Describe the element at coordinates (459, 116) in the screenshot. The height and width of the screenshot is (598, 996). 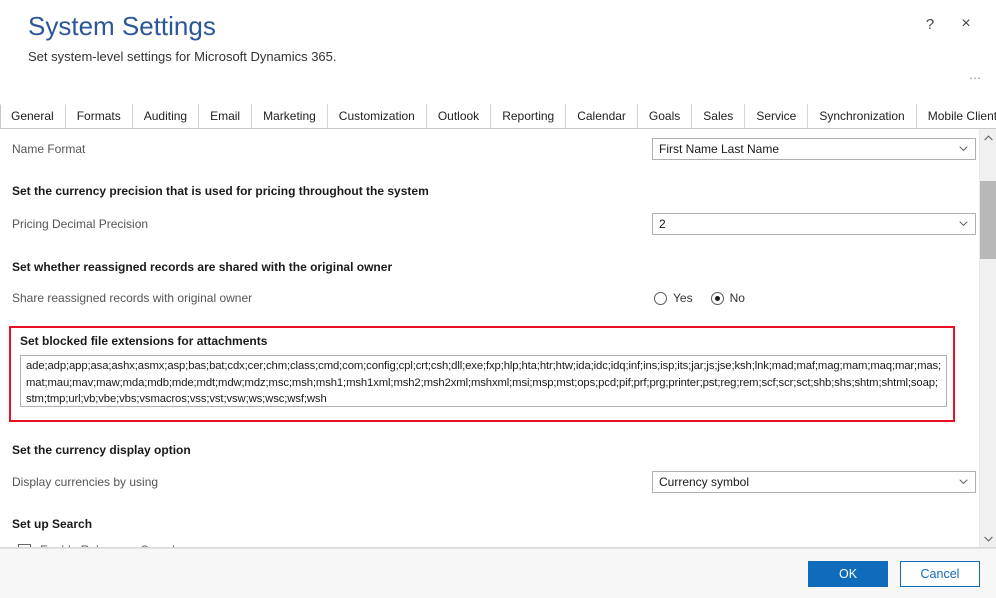
I see `tab-outlook: Outlook` at that location.